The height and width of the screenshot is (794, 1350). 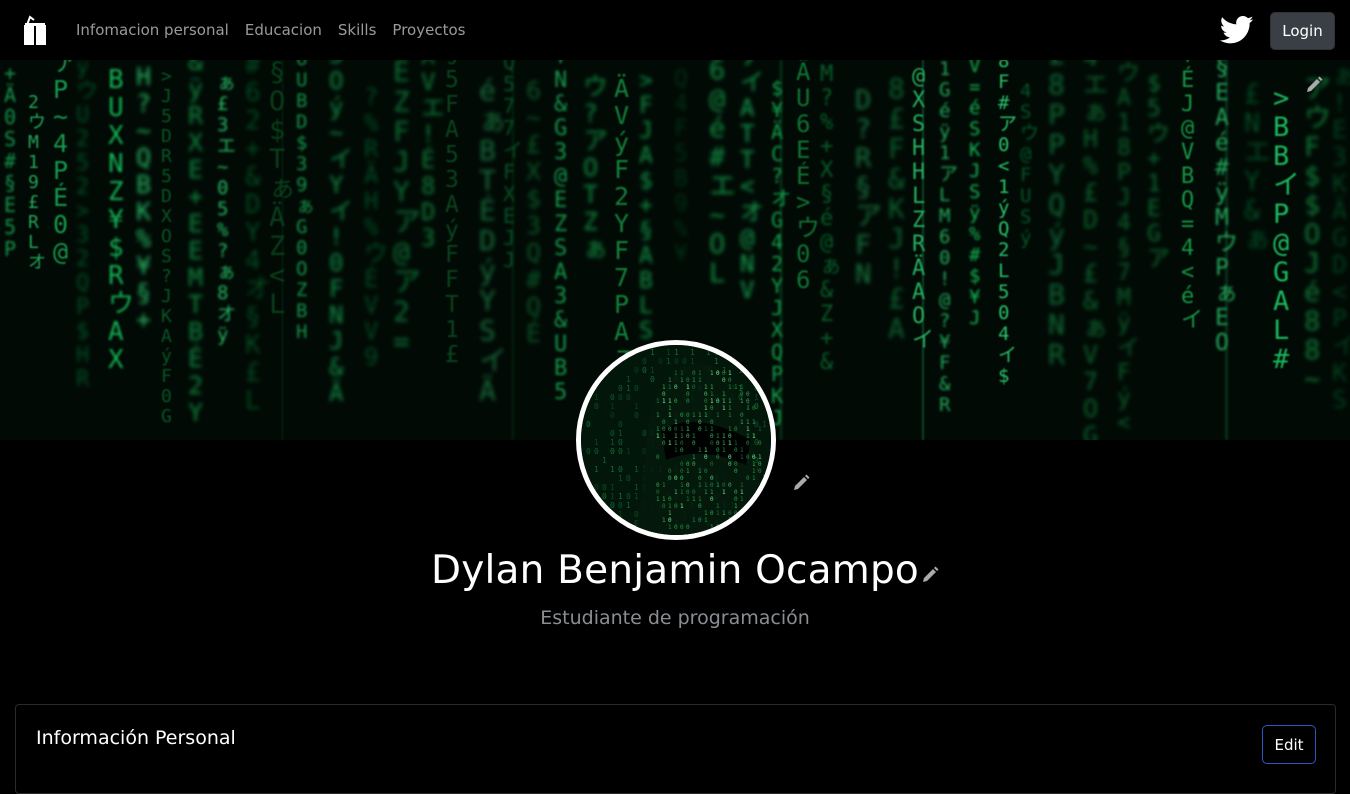 I want to click on svg-text: Y, so click(x=1252, y=181).